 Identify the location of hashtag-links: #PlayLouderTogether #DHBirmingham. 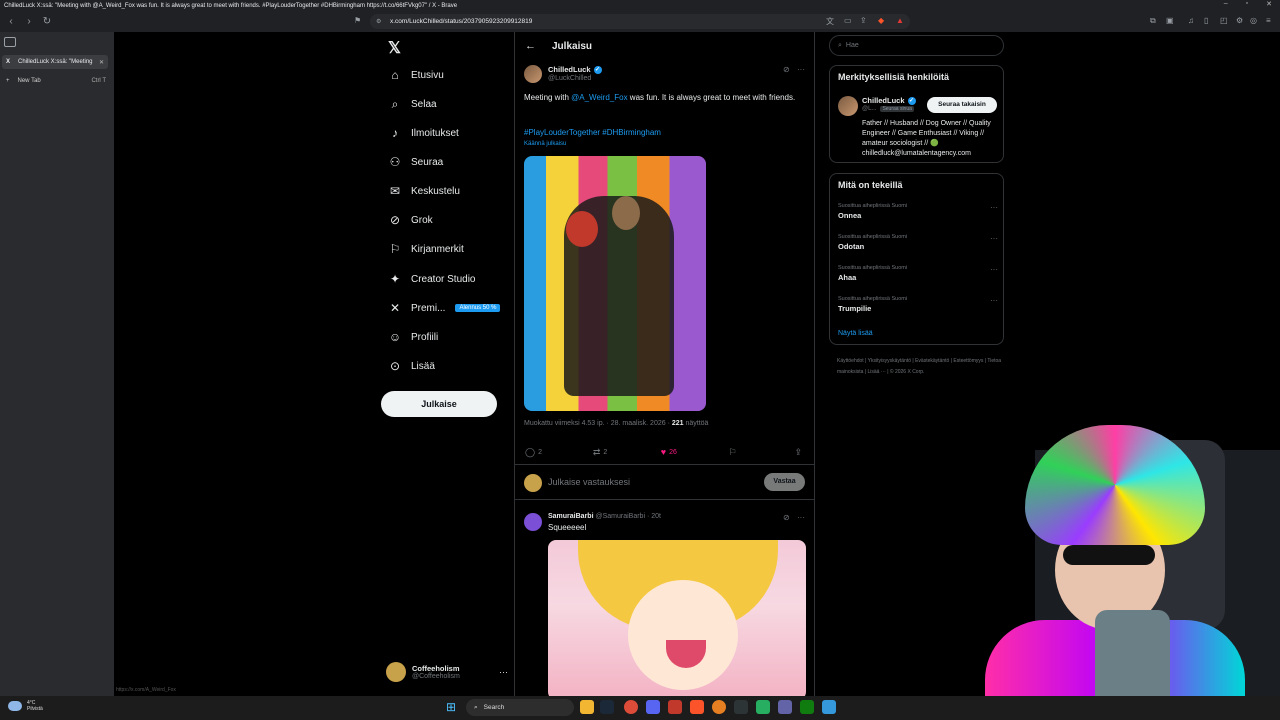
(592, 132).